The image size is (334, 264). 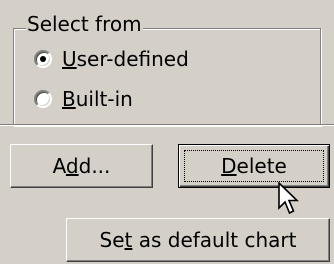 I want to click on user-defined-mnemonic: U, so click(x=69, y=59).